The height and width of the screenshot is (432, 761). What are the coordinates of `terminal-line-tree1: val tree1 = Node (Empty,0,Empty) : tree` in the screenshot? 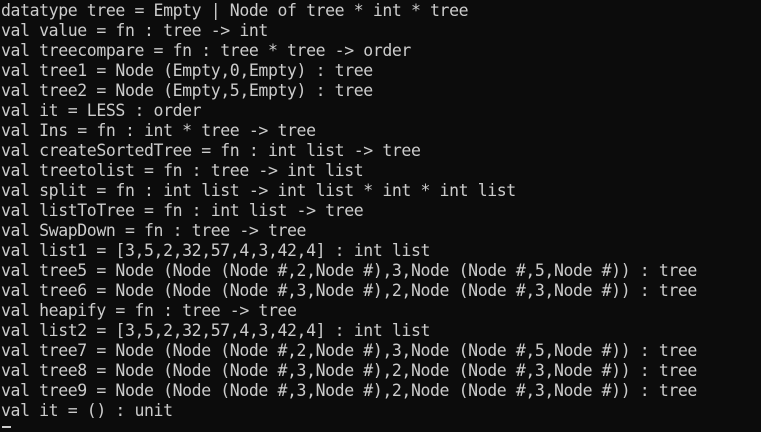 It's located at (187, 70).